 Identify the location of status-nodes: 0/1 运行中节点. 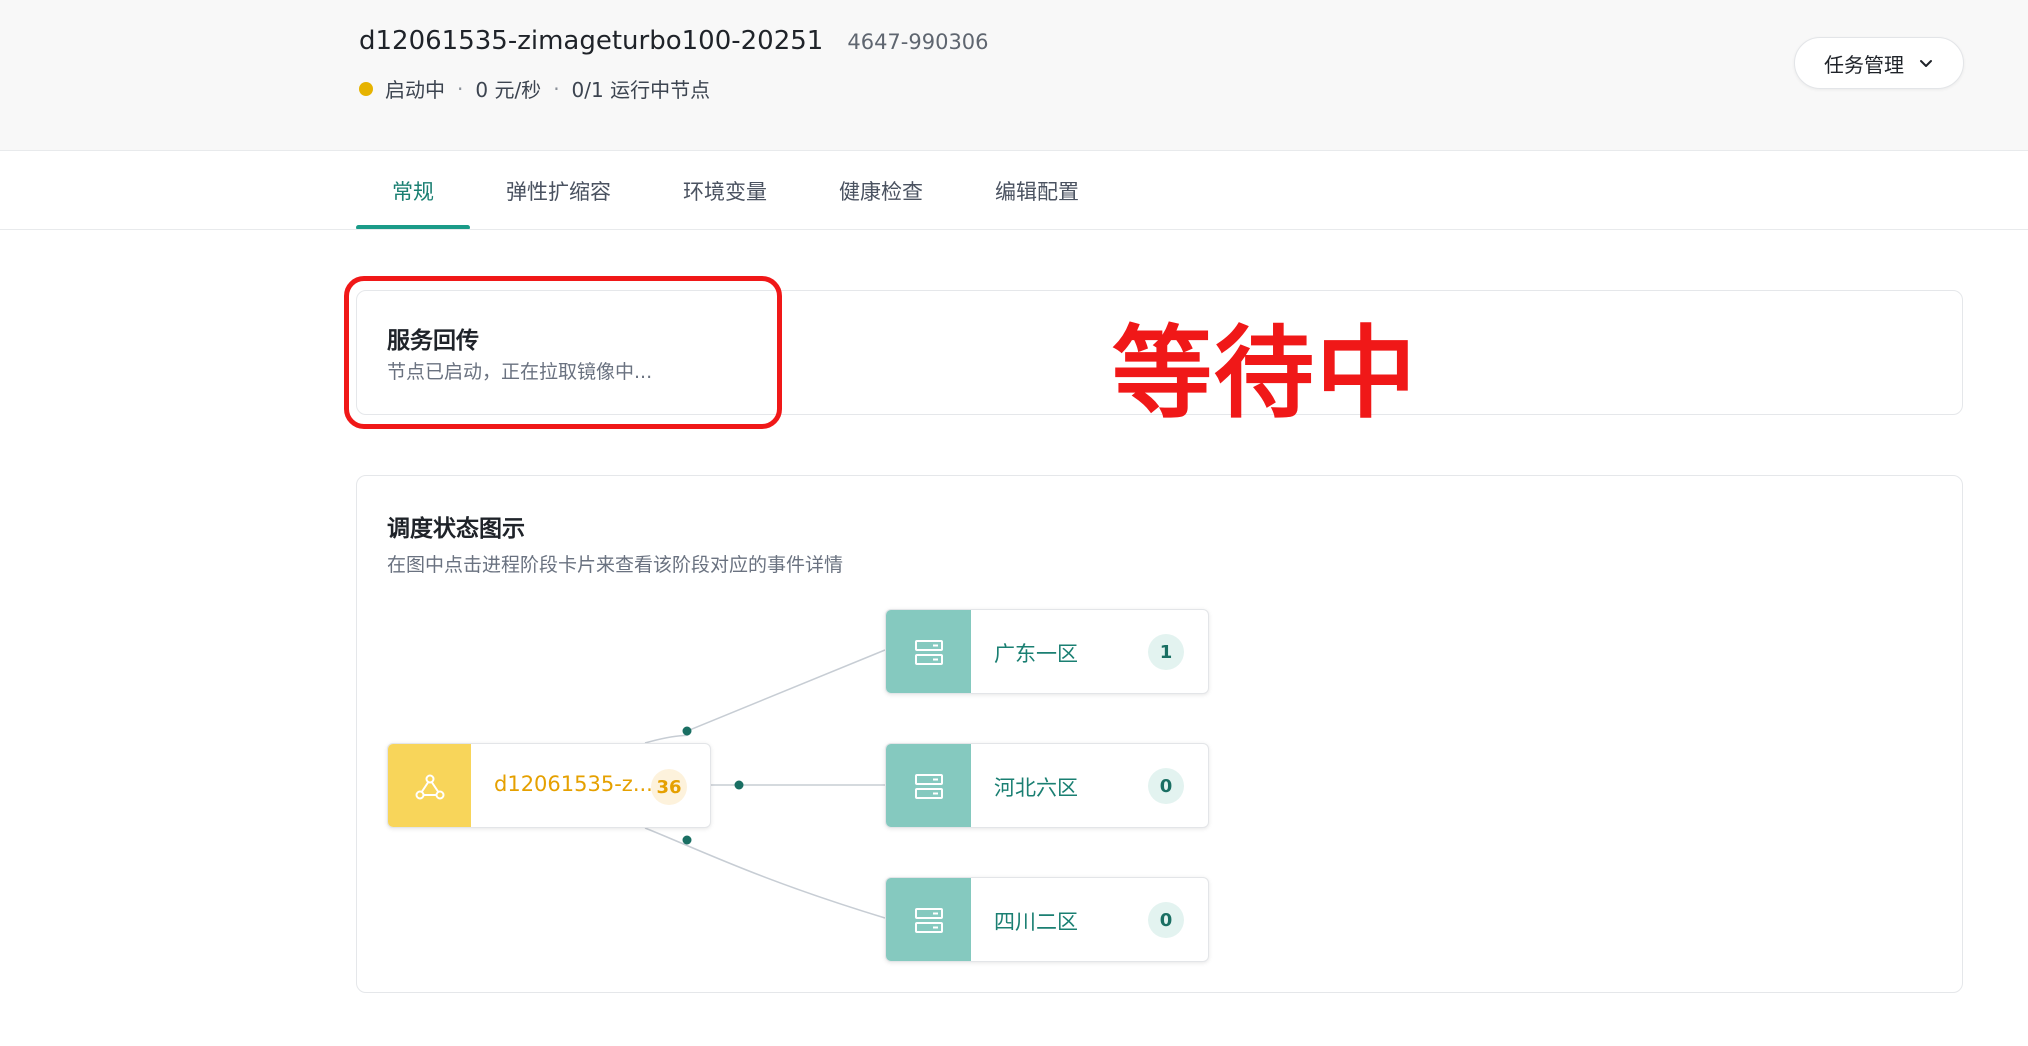
(641, 90).